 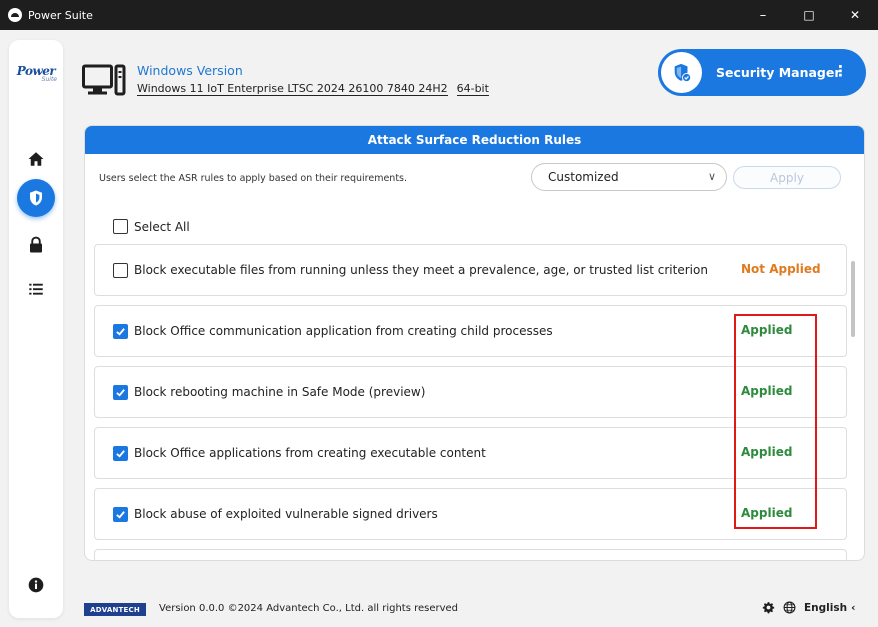 I want to click on shield-icon, so click(x=36, y=198).